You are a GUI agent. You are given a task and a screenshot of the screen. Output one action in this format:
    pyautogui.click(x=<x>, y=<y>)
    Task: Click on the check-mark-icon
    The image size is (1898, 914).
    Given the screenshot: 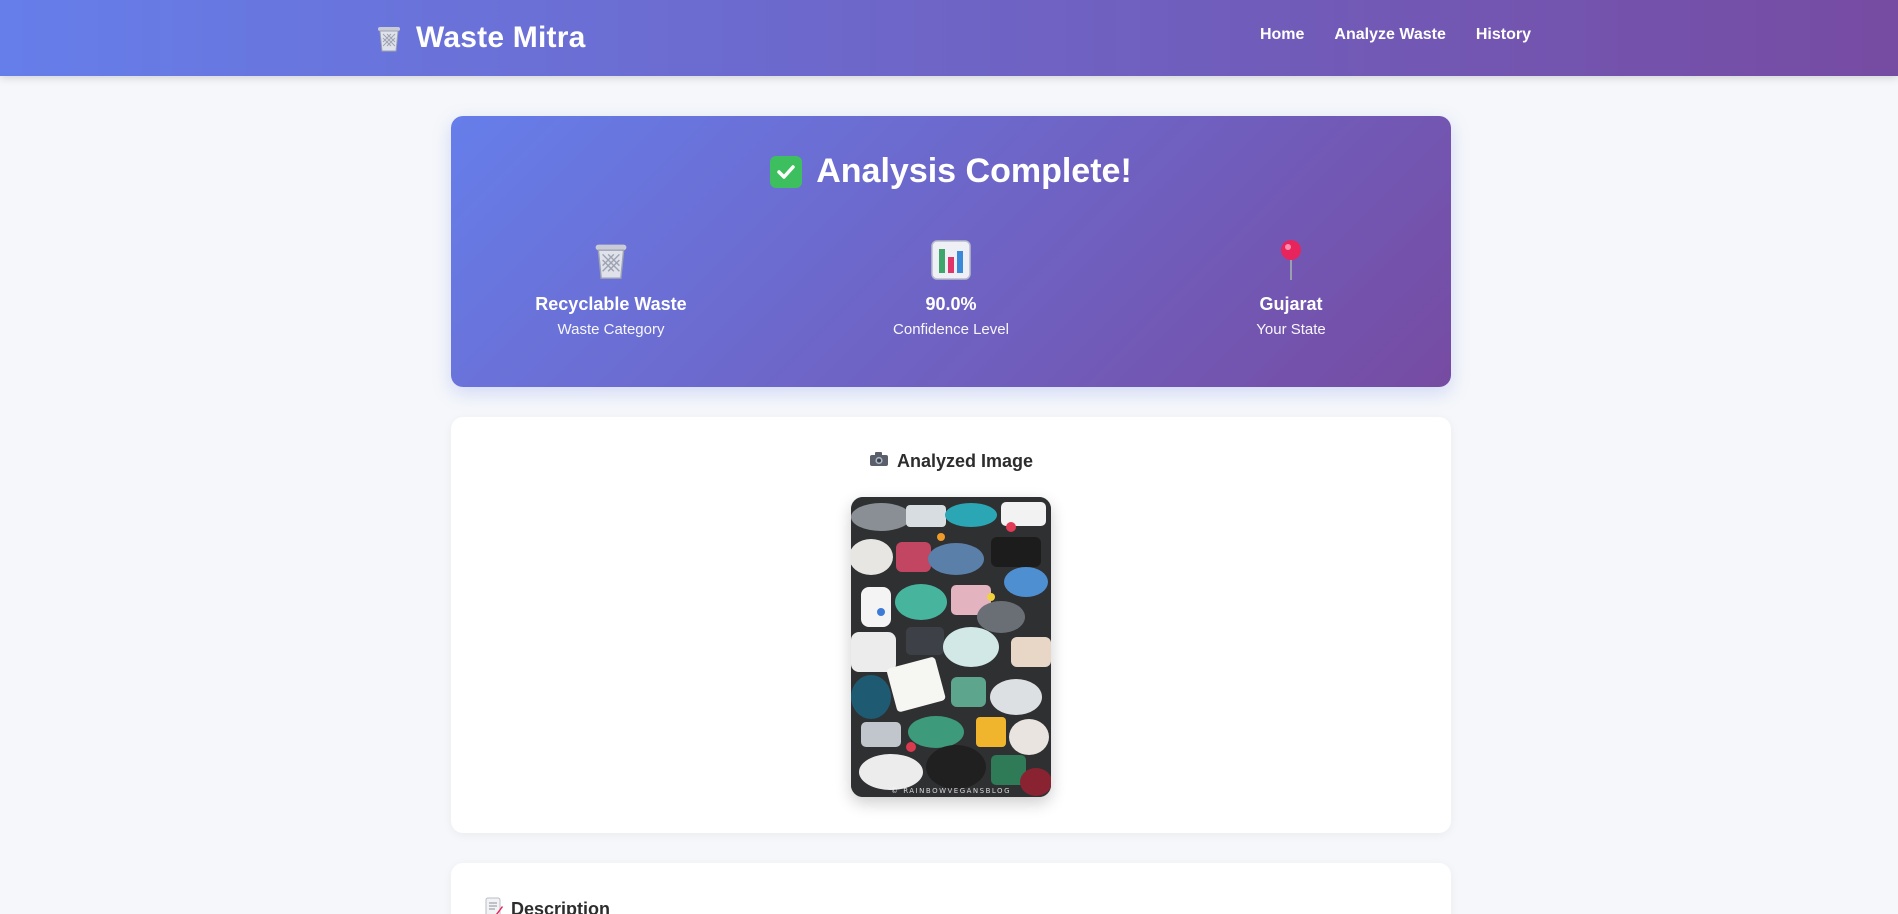 What is the action you would take?
    pyautogui.click(x=786, y=171)
    